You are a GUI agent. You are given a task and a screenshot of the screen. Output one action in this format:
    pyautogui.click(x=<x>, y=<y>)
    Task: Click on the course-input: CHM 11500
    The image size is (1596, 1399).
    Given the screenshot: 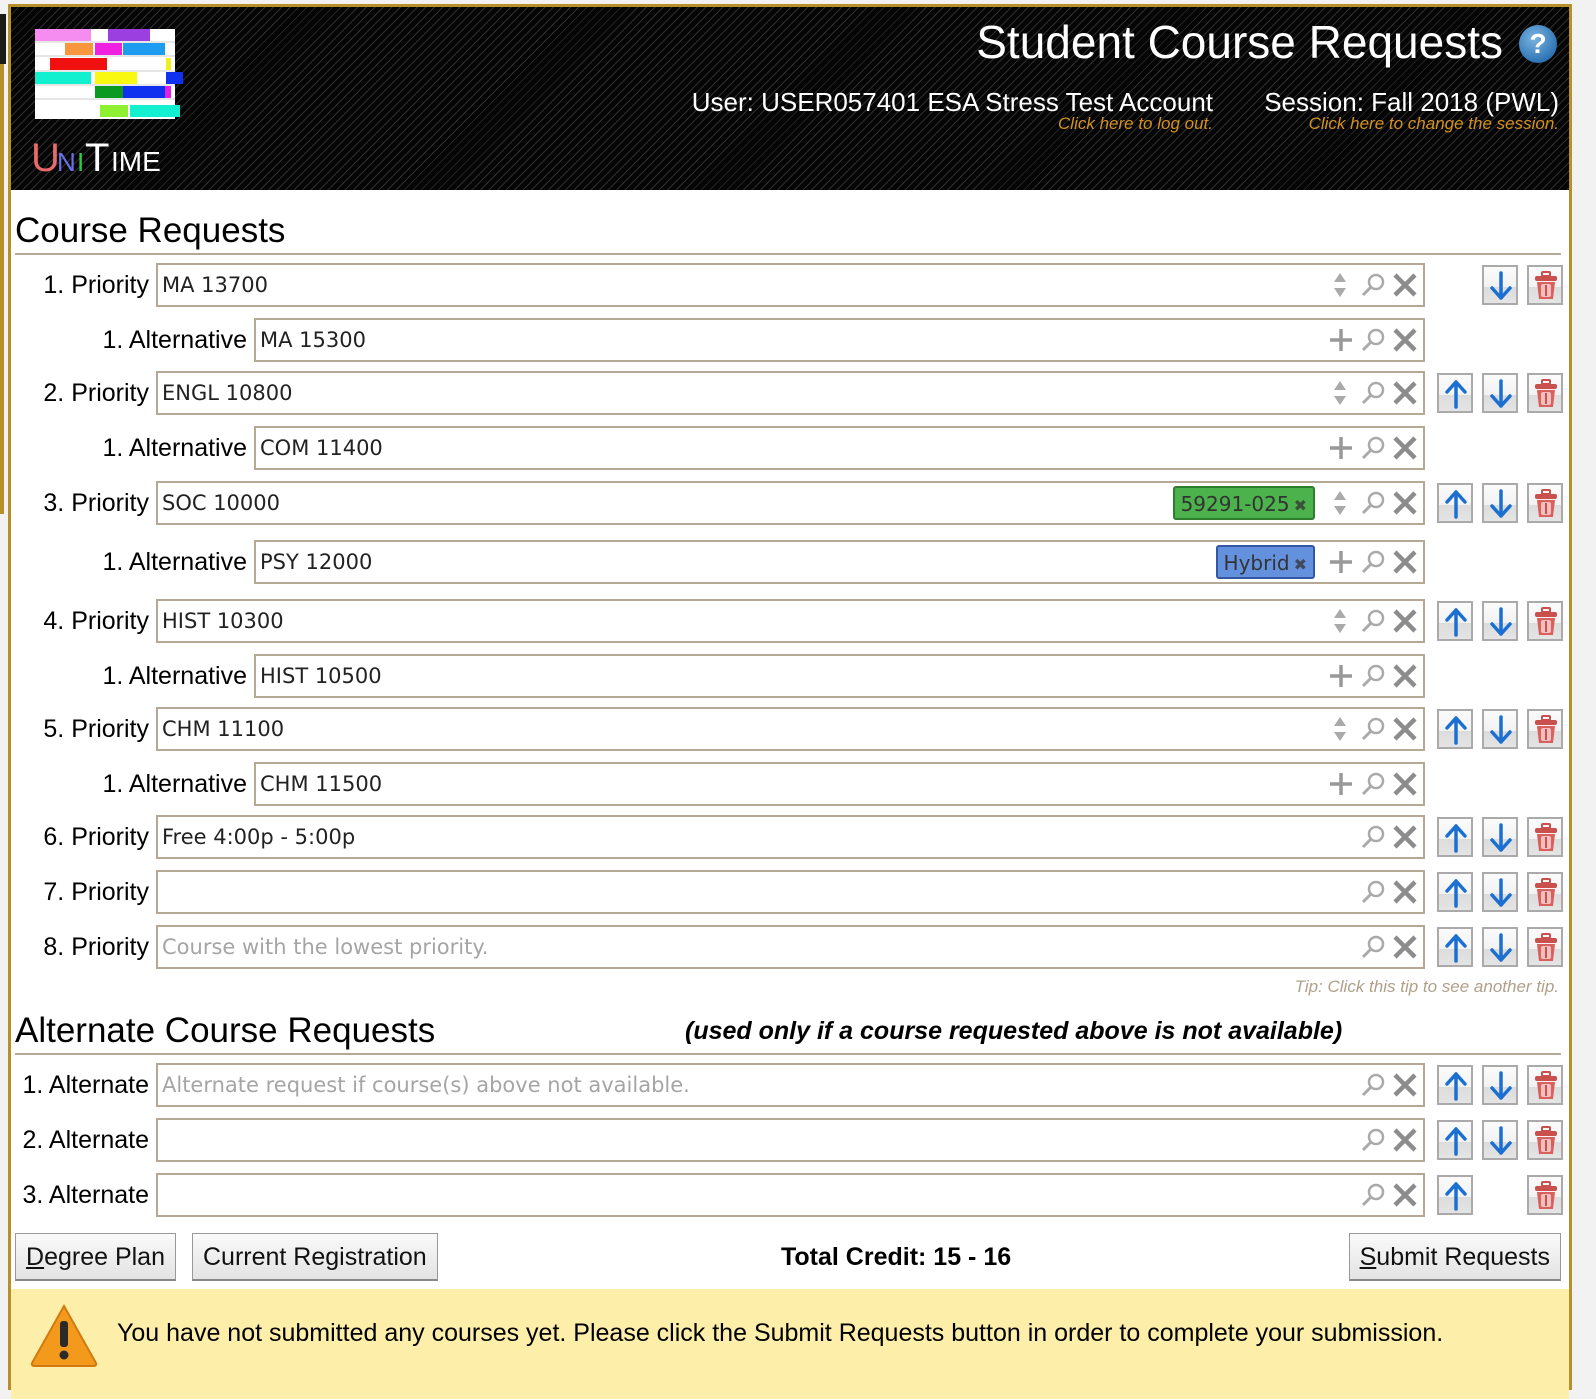 What is the action you would take?
    pyautogui.click(x=839, y=784)
    